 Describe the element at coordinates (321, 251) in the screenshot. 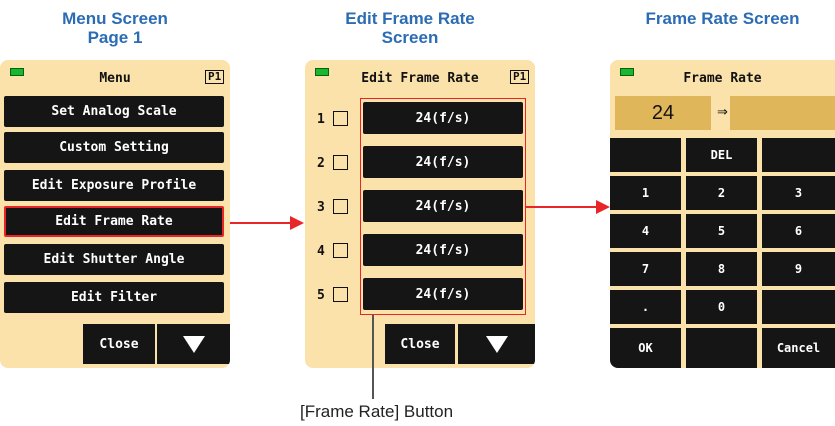

I see `row-number: 4` at that location.